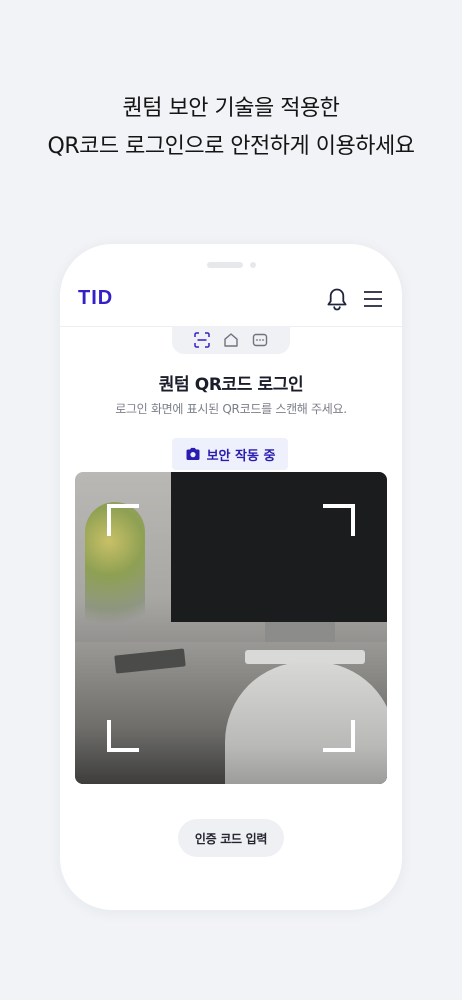 This screenshot has width=462, height=1000. I want to click on tab-bar, so click(231, 340).